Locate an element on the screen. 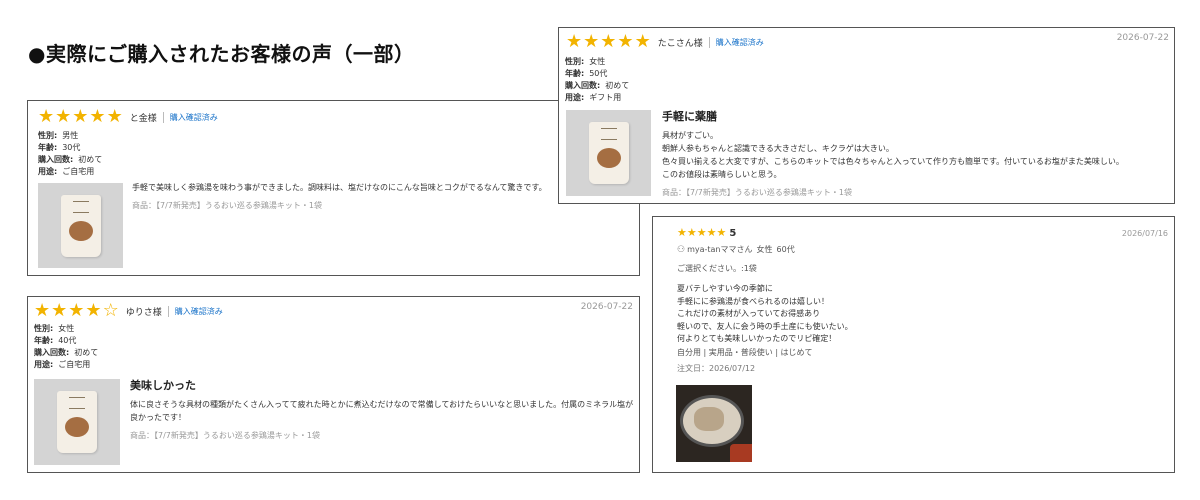 The height and width of the screenshot is (500, 1200). review-title: 美味しかった is located at coordinates (163, 385).